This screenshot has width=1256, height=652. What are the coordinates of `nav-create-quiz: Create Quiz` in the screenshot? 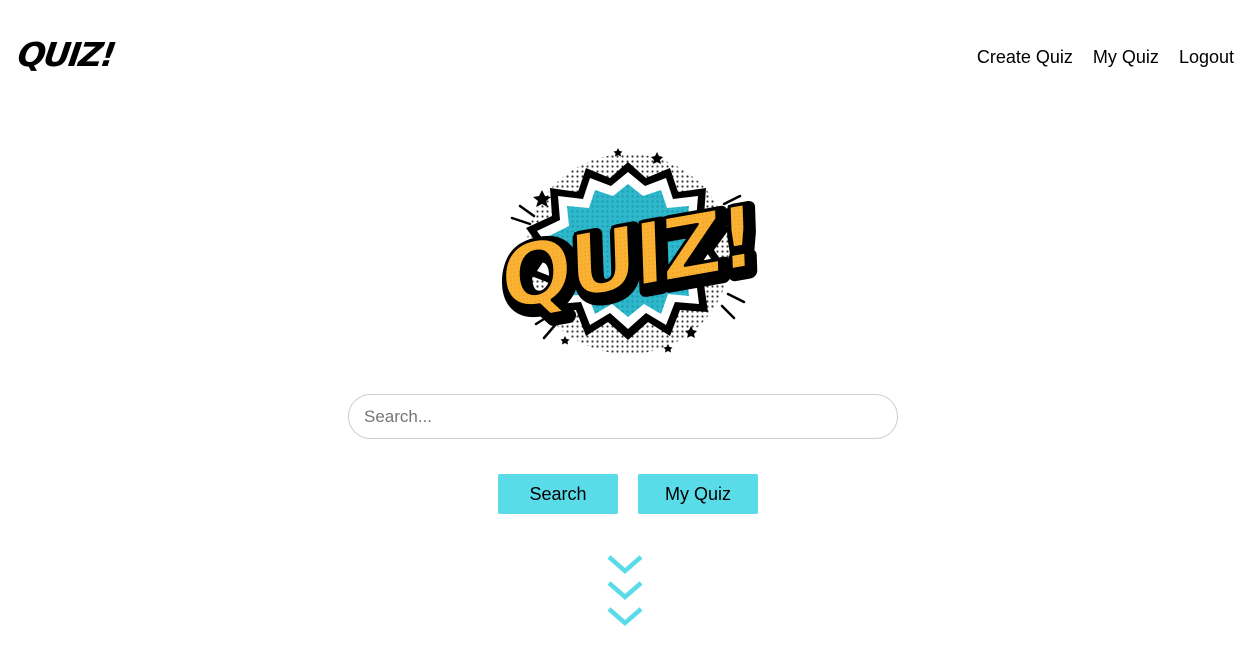 It's located at (1025, 57).